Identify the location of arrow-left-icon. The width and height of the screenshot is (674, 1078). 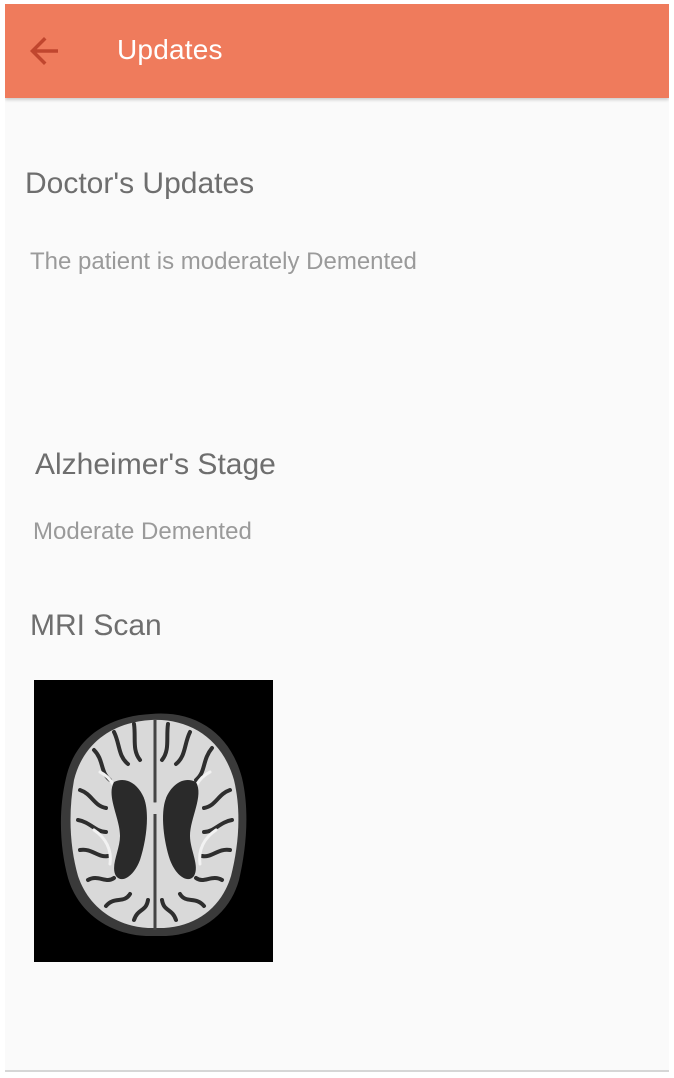
(44, 51).